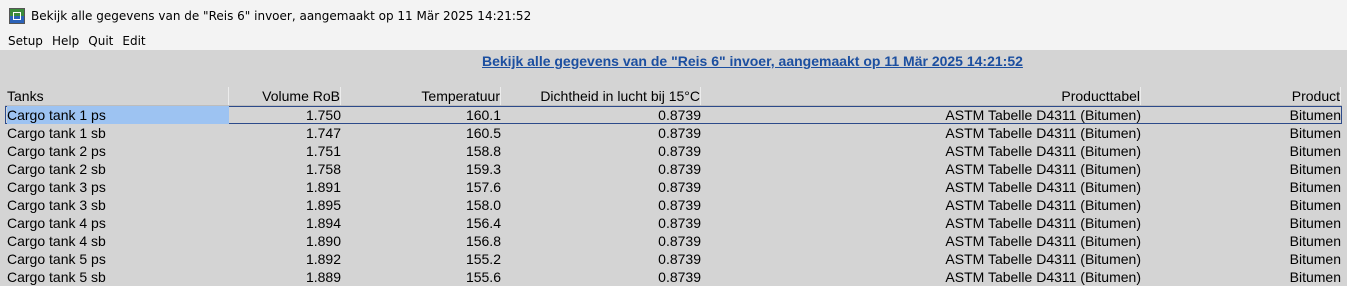  What do you see at coordinates (673, 41) in the screenshot?
I see `menu-bar: Setup Help Quit Edit` at bounding box center [673, 41].